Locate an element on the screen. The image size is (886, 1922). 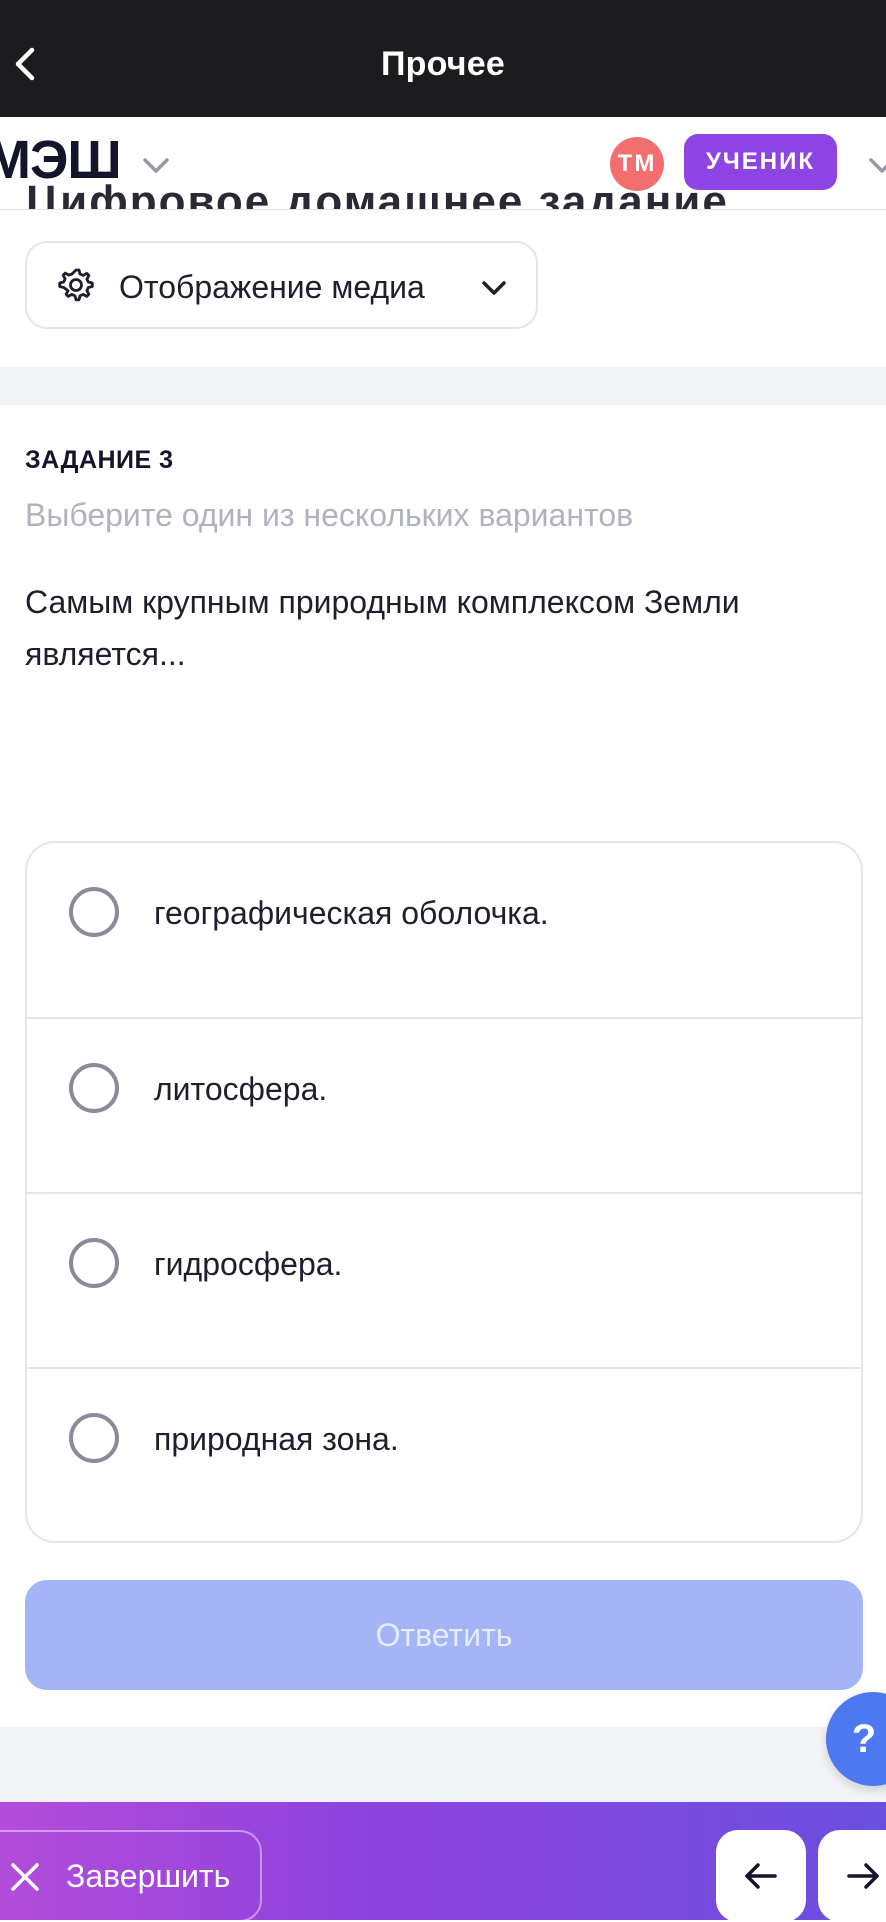
previous-task-button is located at coordinates (761, 1876).